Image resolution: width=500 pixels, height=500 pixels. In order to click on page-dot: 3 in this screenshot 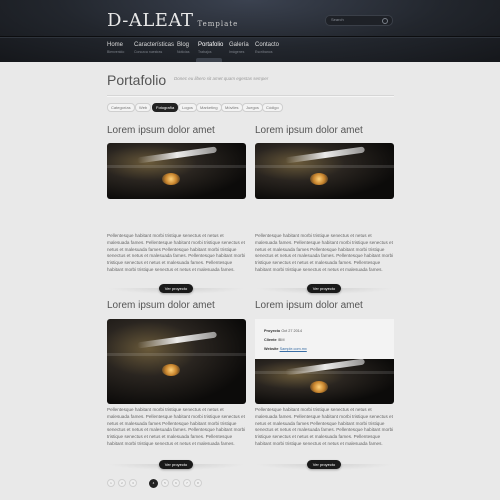, I will do `click(133, 483)`.